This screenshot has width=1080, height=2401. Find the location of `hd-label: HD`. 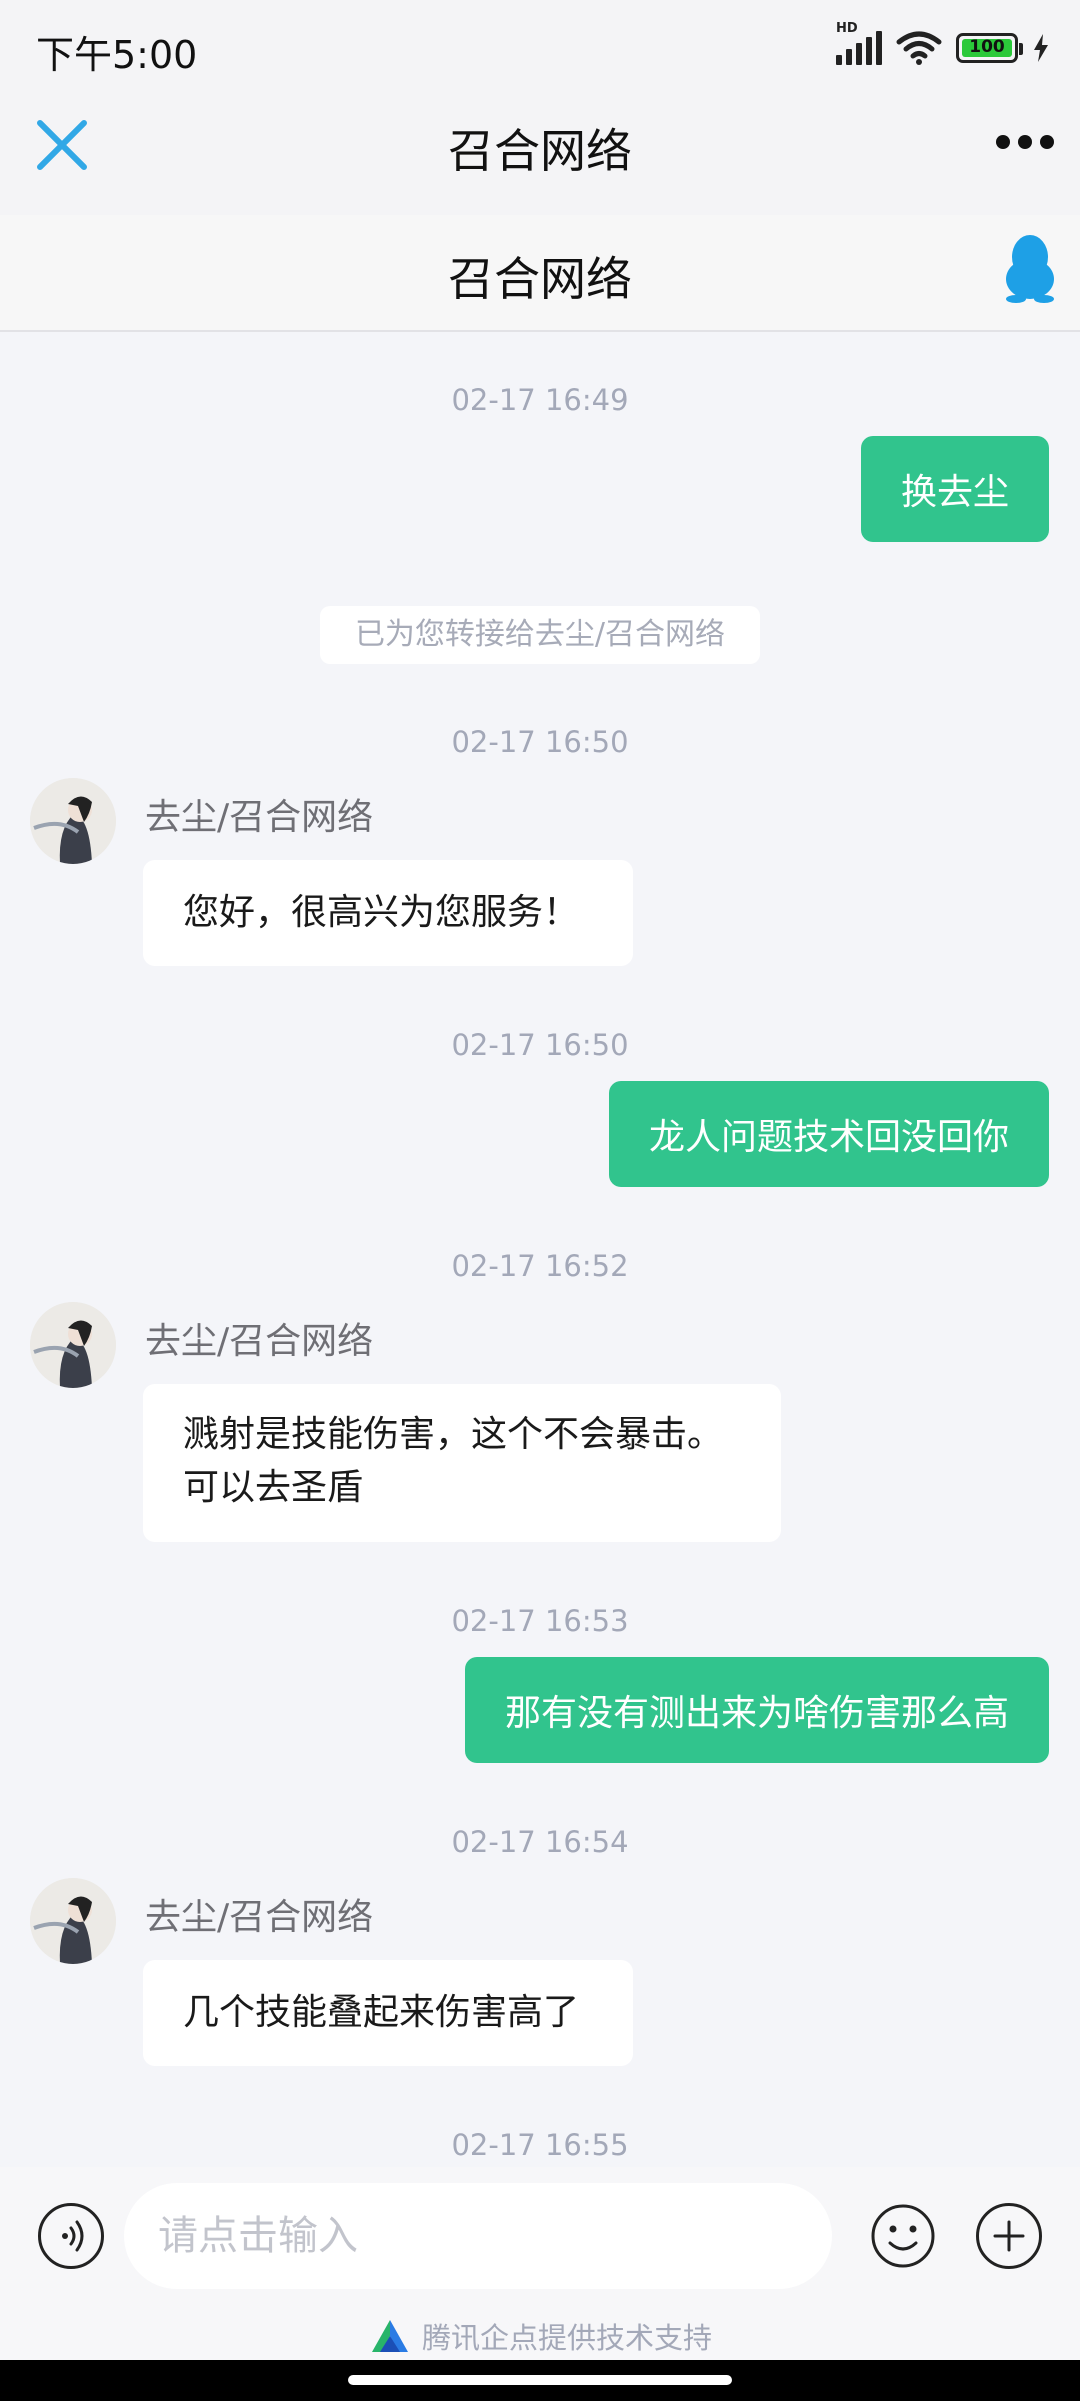

hd-label: HD is located at coordinates (847, 28).